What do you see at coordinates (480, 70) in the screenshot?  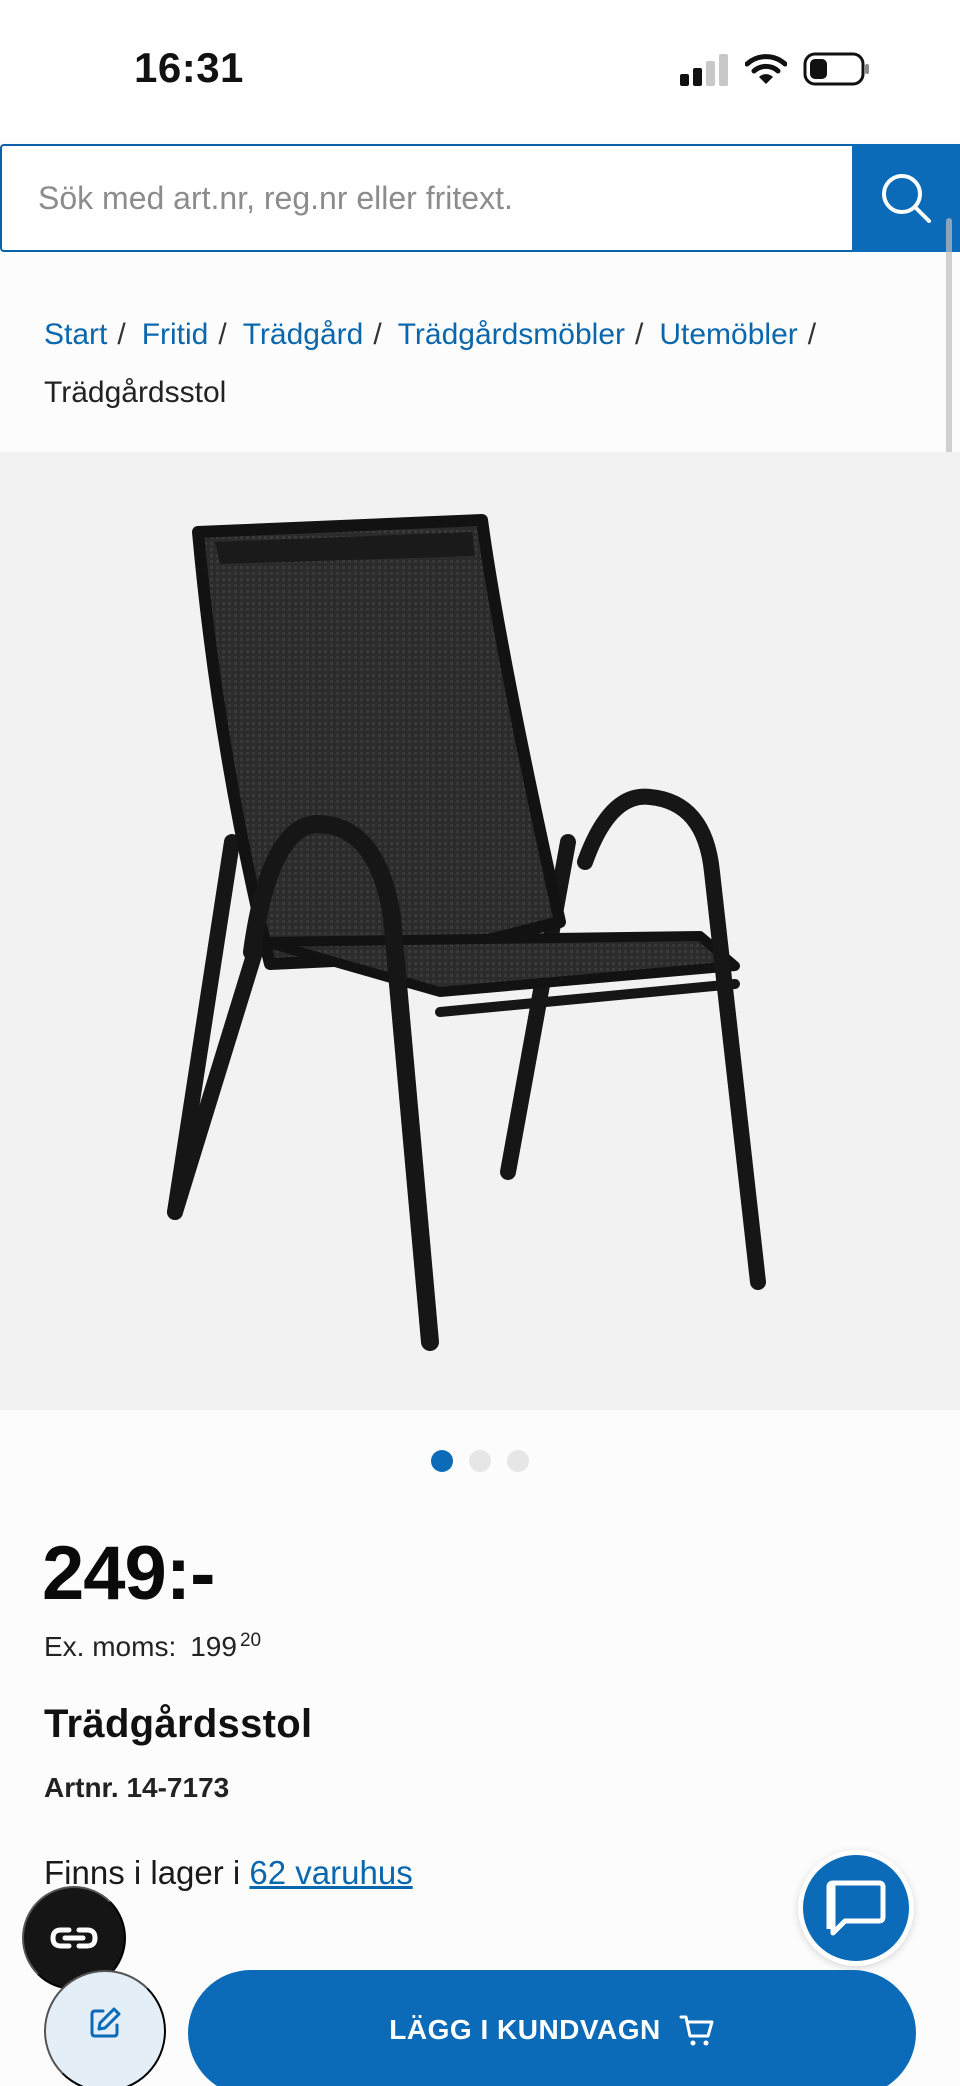 I see `status-bar: 16:31` at bounding box center [480, 70].